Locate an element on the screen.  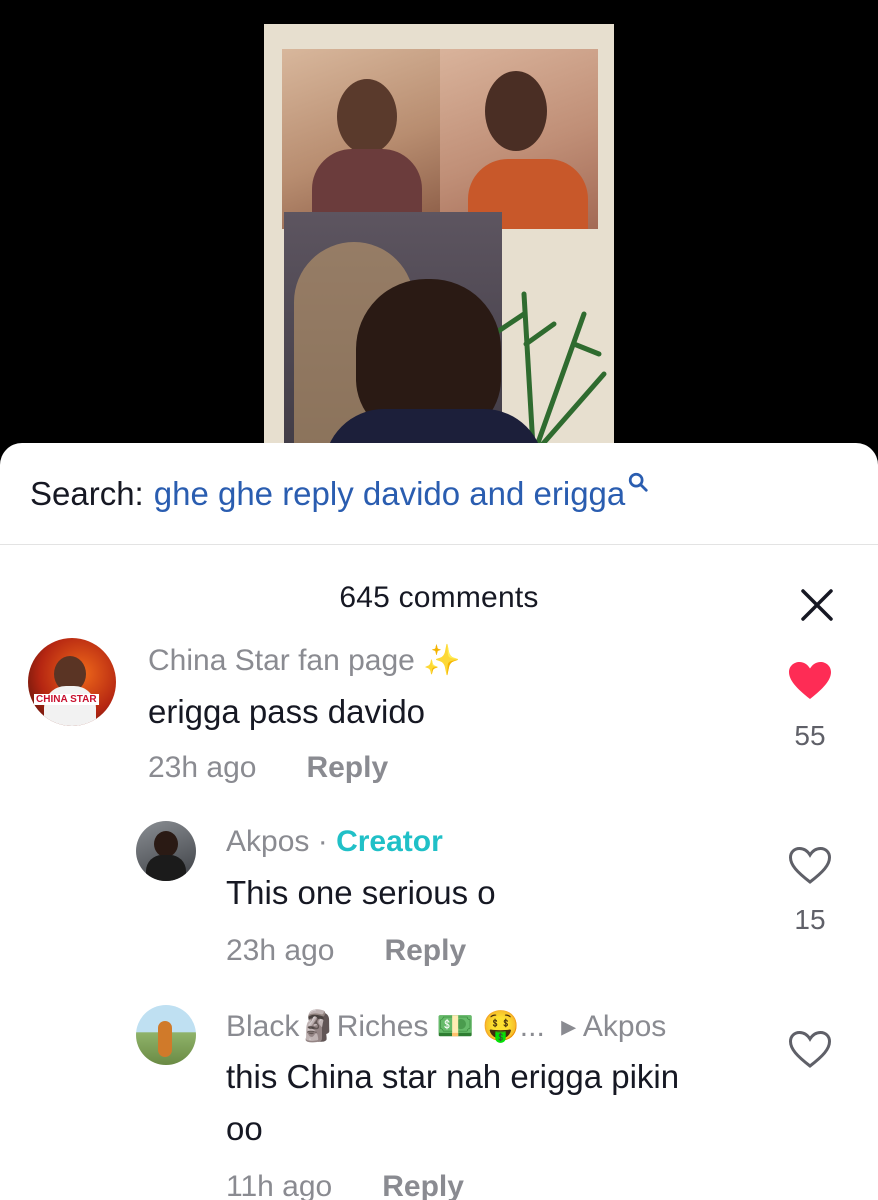
comment-time: 11h ago is located at coordinates (279, 1185).